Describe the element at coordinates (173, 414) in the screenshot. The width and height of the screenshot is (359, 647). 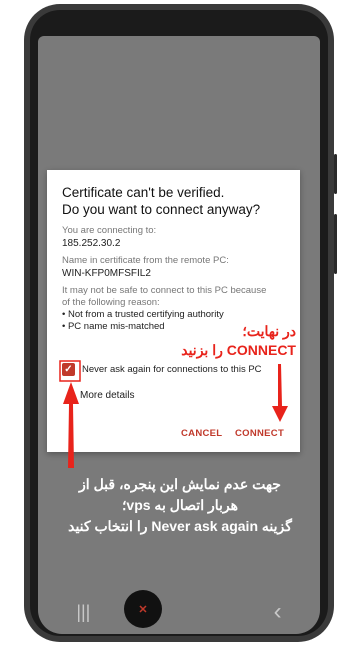
I see `annotation-arrows` at that location.